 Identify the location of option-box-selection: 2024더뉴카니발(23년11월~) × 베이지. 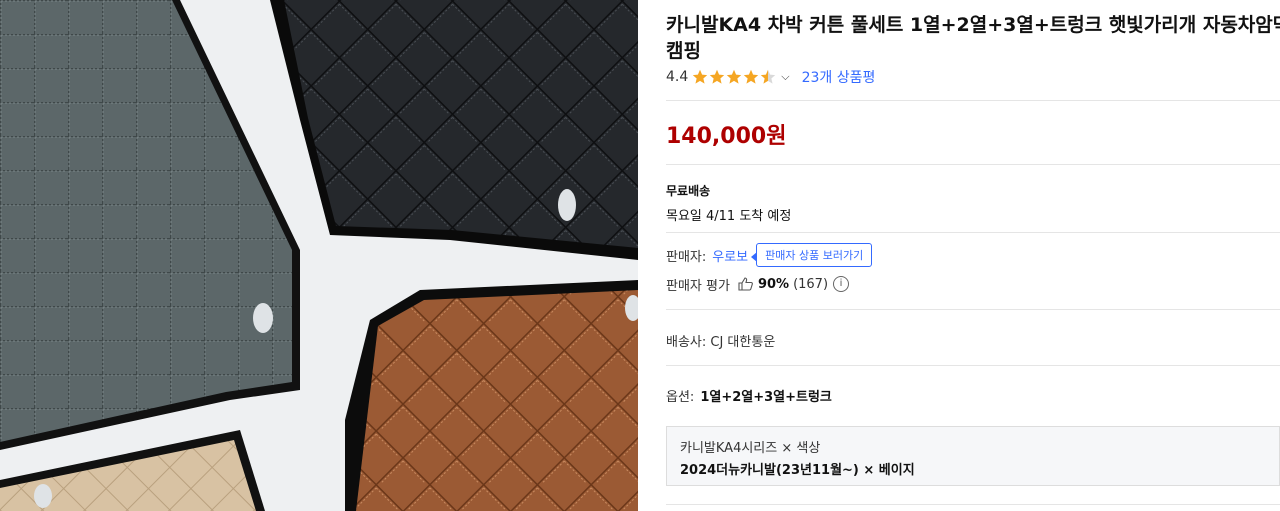
(797, 470).